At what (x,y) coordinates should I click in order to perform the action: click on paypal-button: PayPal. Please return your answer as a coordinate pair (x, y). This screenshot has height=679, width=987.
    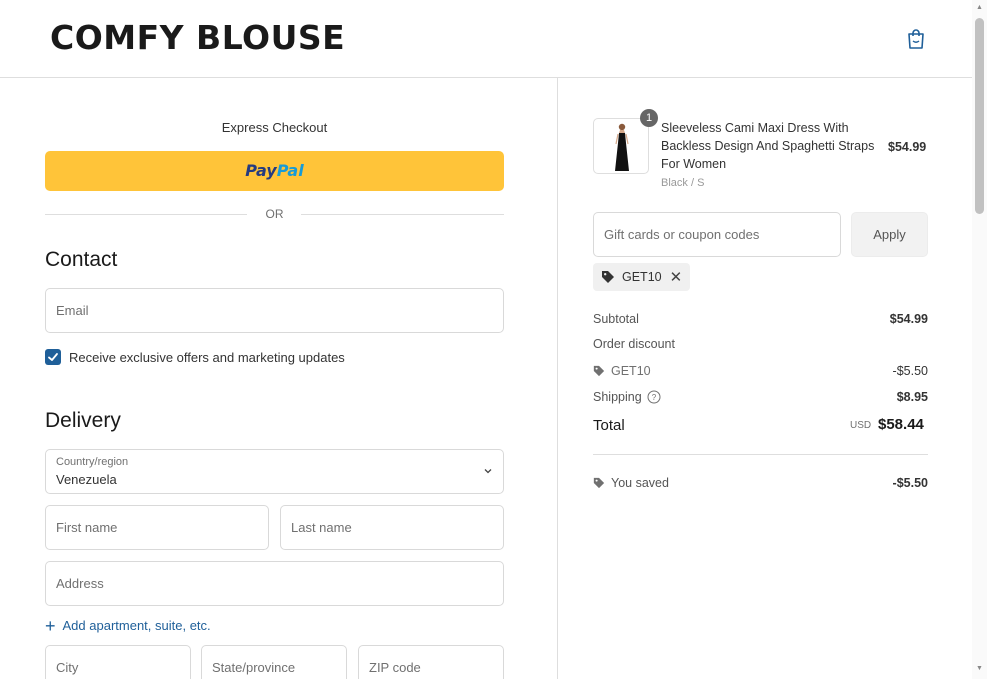
    Looking at the image, I should click on (274, 171).